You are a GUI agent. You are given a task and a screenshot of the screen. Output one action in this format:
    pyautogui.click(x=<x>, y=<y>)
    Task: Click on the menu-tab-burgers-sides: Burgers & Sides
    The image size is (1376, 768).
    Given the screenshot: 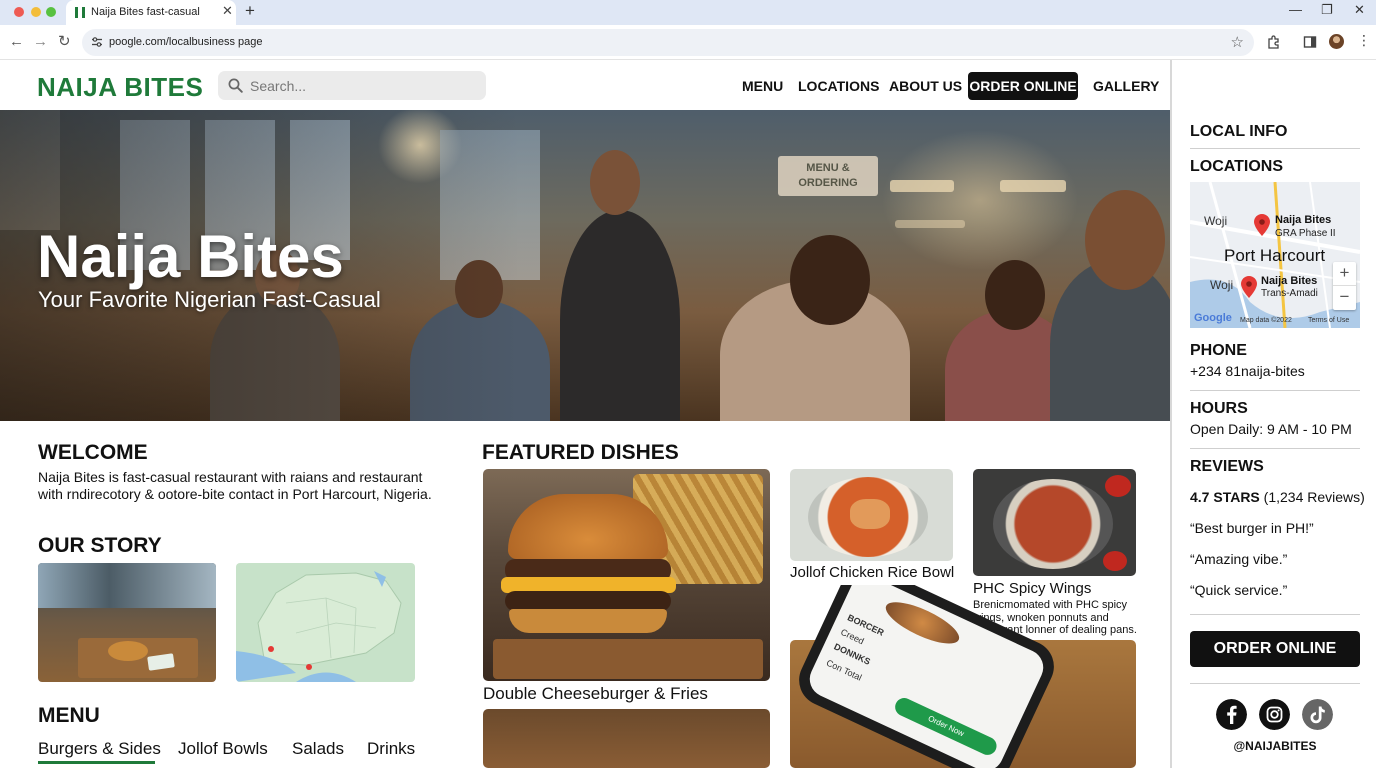 What is the action you would take?
    pyautogui.click(x=99, y=749)
    